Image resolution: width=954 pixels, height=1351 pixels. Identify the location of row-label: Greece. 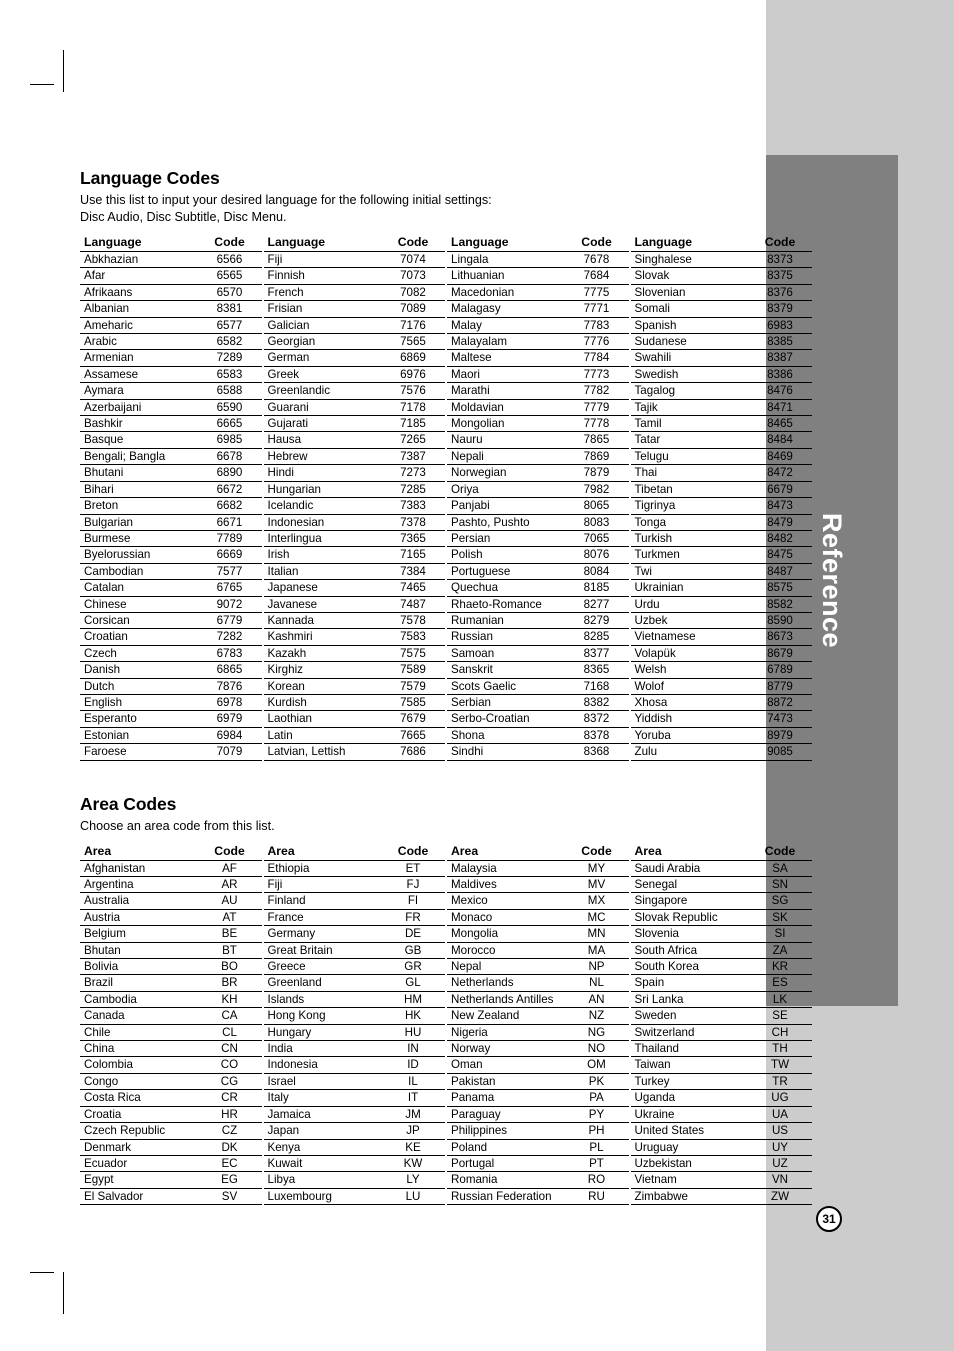
(325, 967).